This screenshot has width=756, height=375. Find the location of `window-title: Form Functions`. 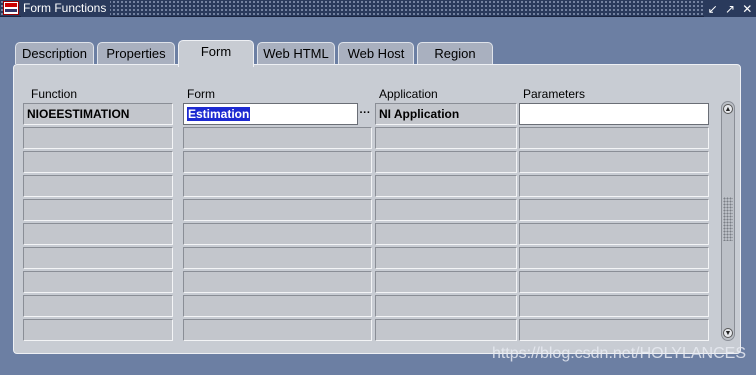

window-title: Form Functions is located at coordinates (66, 8).